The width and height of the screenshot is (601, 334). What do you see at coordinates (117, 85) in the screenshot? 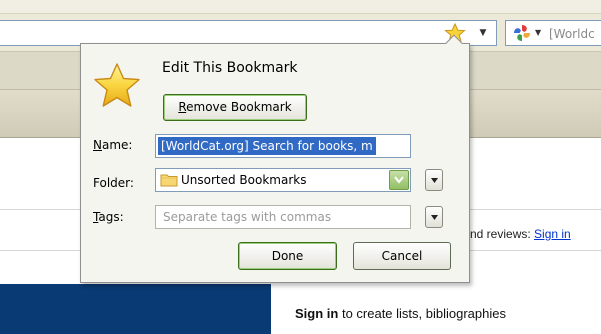
I see `bookmark-star-icon` at bounding box center [117, 85].